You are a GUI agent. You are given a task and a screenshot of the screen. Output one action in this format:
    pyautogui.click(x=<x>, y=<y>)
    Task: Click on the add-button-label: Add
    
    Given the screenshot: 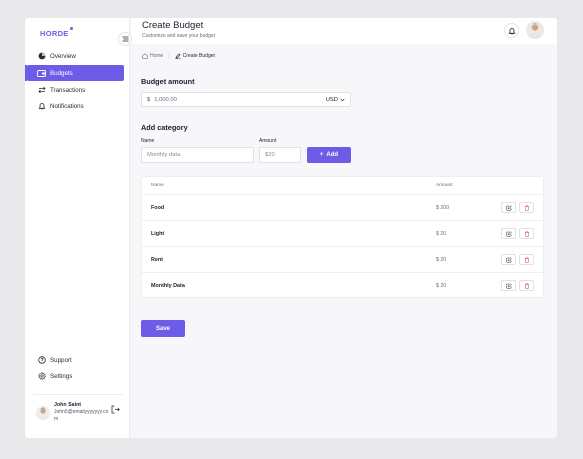 What is the action you would take?
    pyautogui.click(x=332, y=155)
    